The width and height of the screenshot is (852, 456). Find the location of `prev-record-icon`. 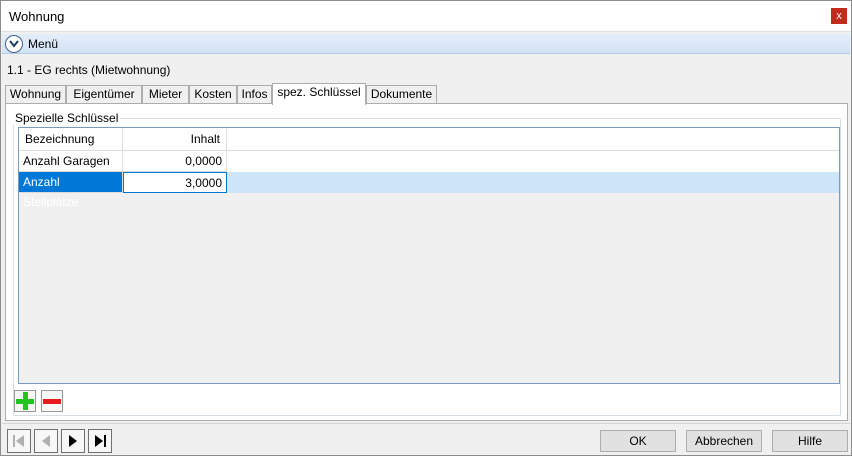

prev-record-icon is located at coordinates (46, 441).